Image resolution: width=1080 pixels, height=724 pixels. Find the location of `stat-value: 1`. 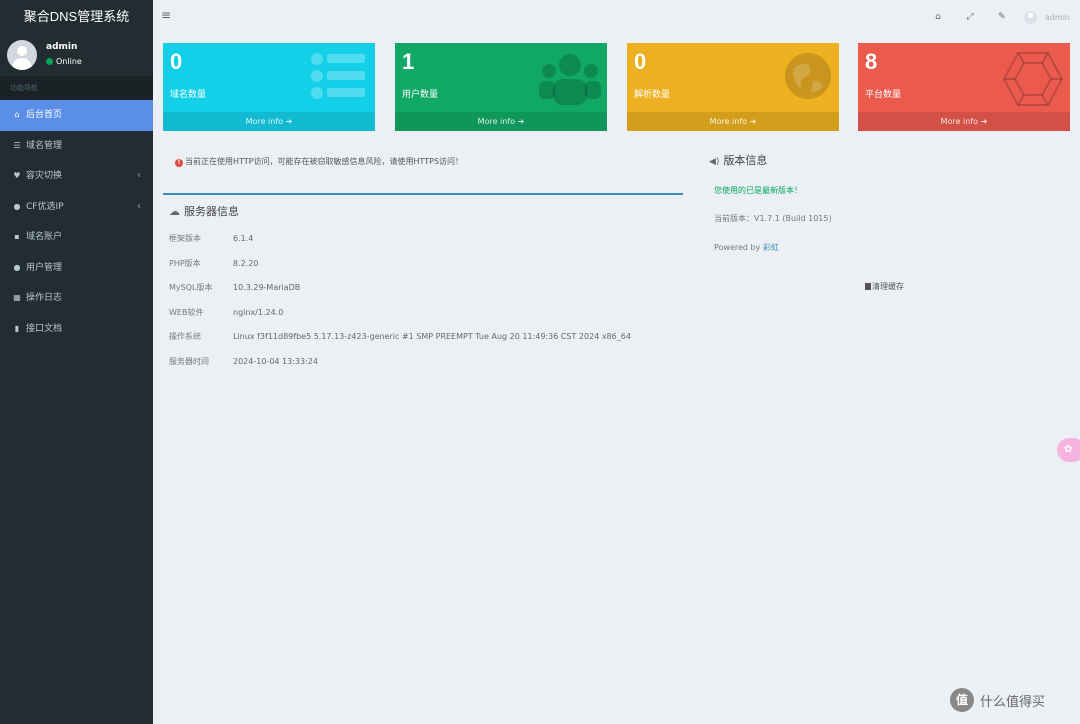

stat-value: 1 is located at coordinates (408, 61).